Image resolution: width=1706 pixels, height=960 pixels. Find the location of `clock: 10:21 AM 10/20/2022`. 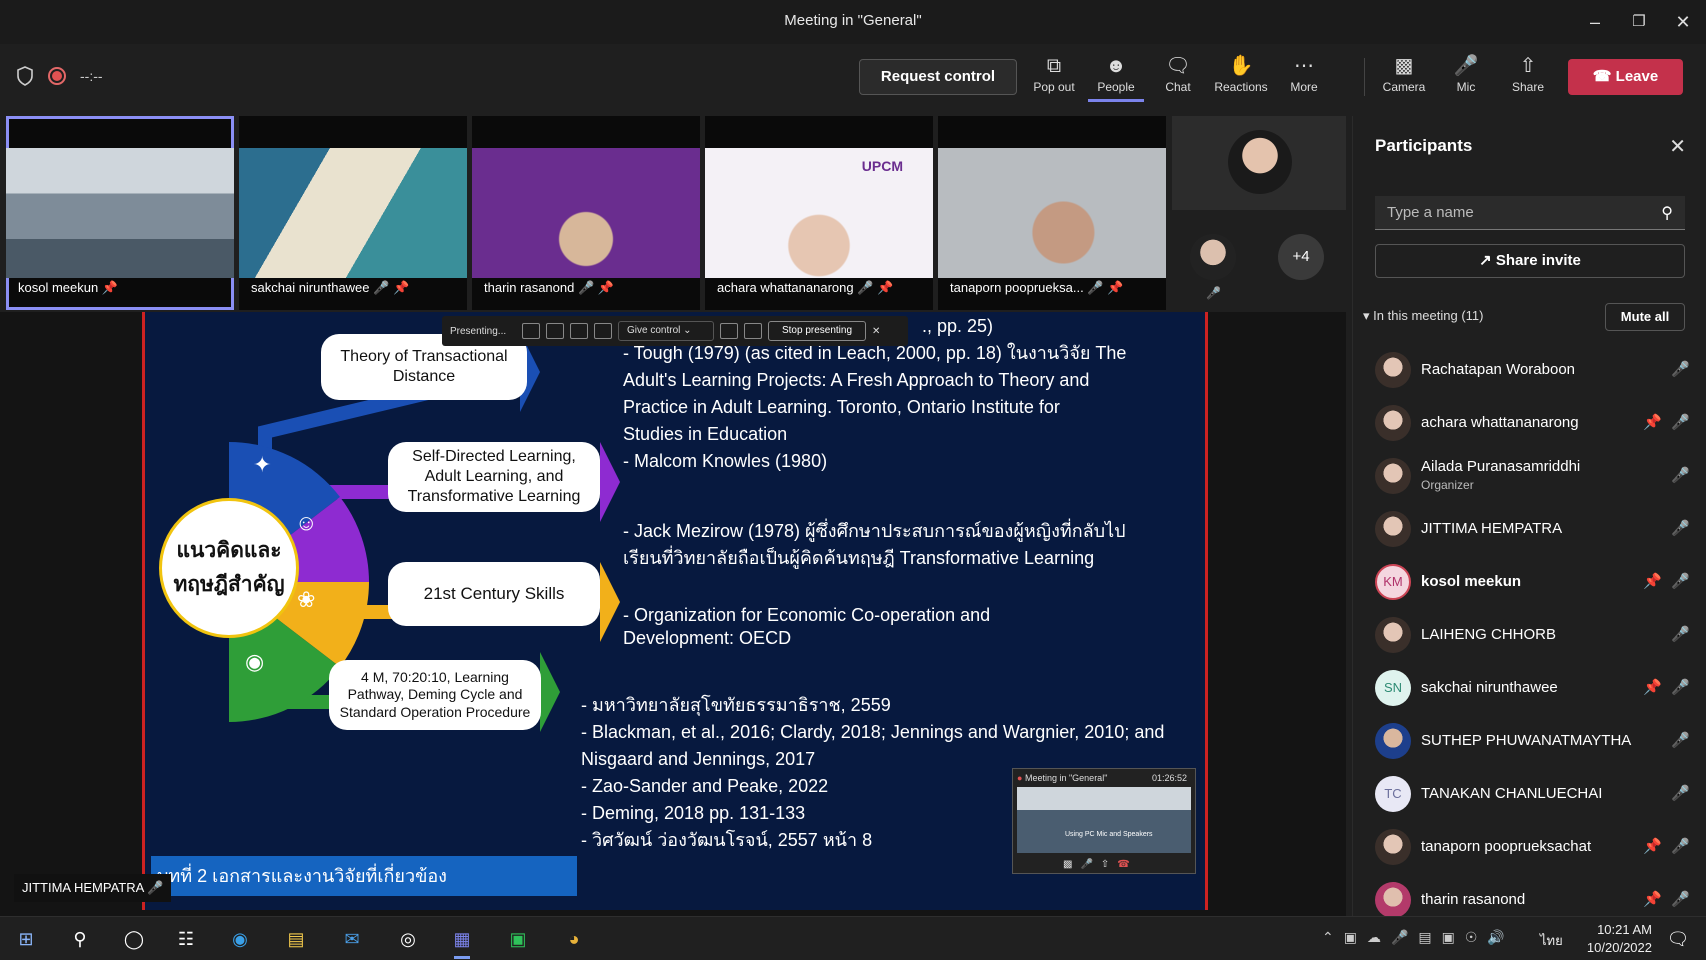

clock: 10:21 AM 10/20/2022 is located at coordinates (1617, 939).